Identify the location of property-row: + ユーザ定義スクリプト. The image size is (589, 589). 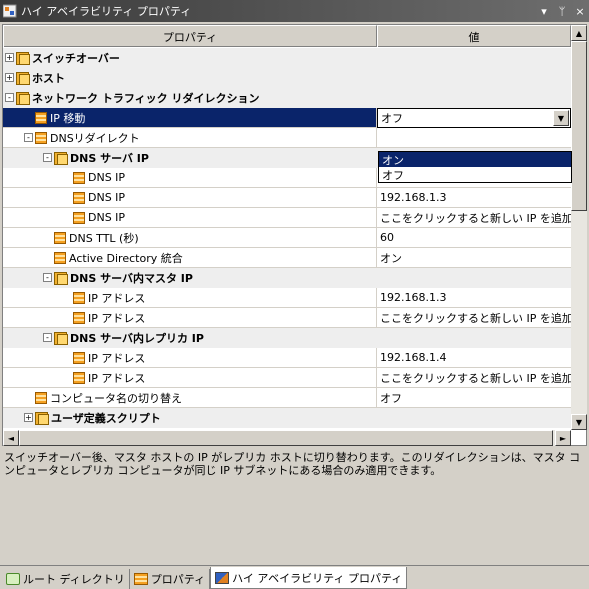
(287, 418).